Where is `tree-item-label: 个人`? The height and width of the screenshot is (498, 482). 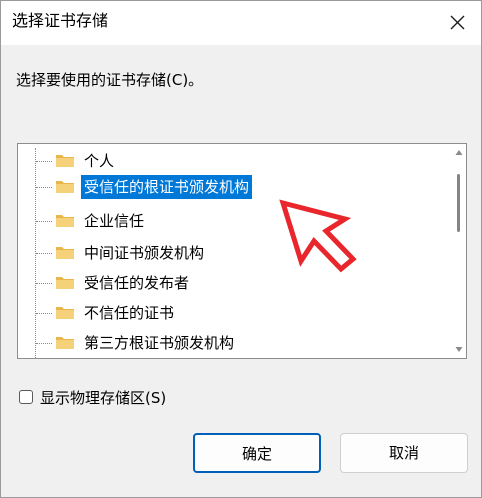
tree-item-label: 个人 is located at coordinates (99, 161).